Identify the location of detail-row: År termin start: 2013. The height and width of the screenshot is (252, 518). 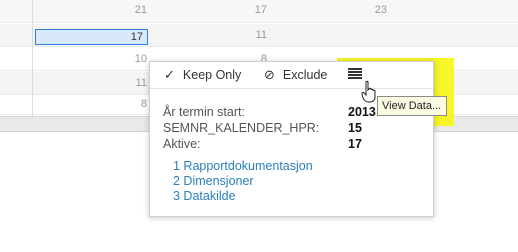
(269, 112).